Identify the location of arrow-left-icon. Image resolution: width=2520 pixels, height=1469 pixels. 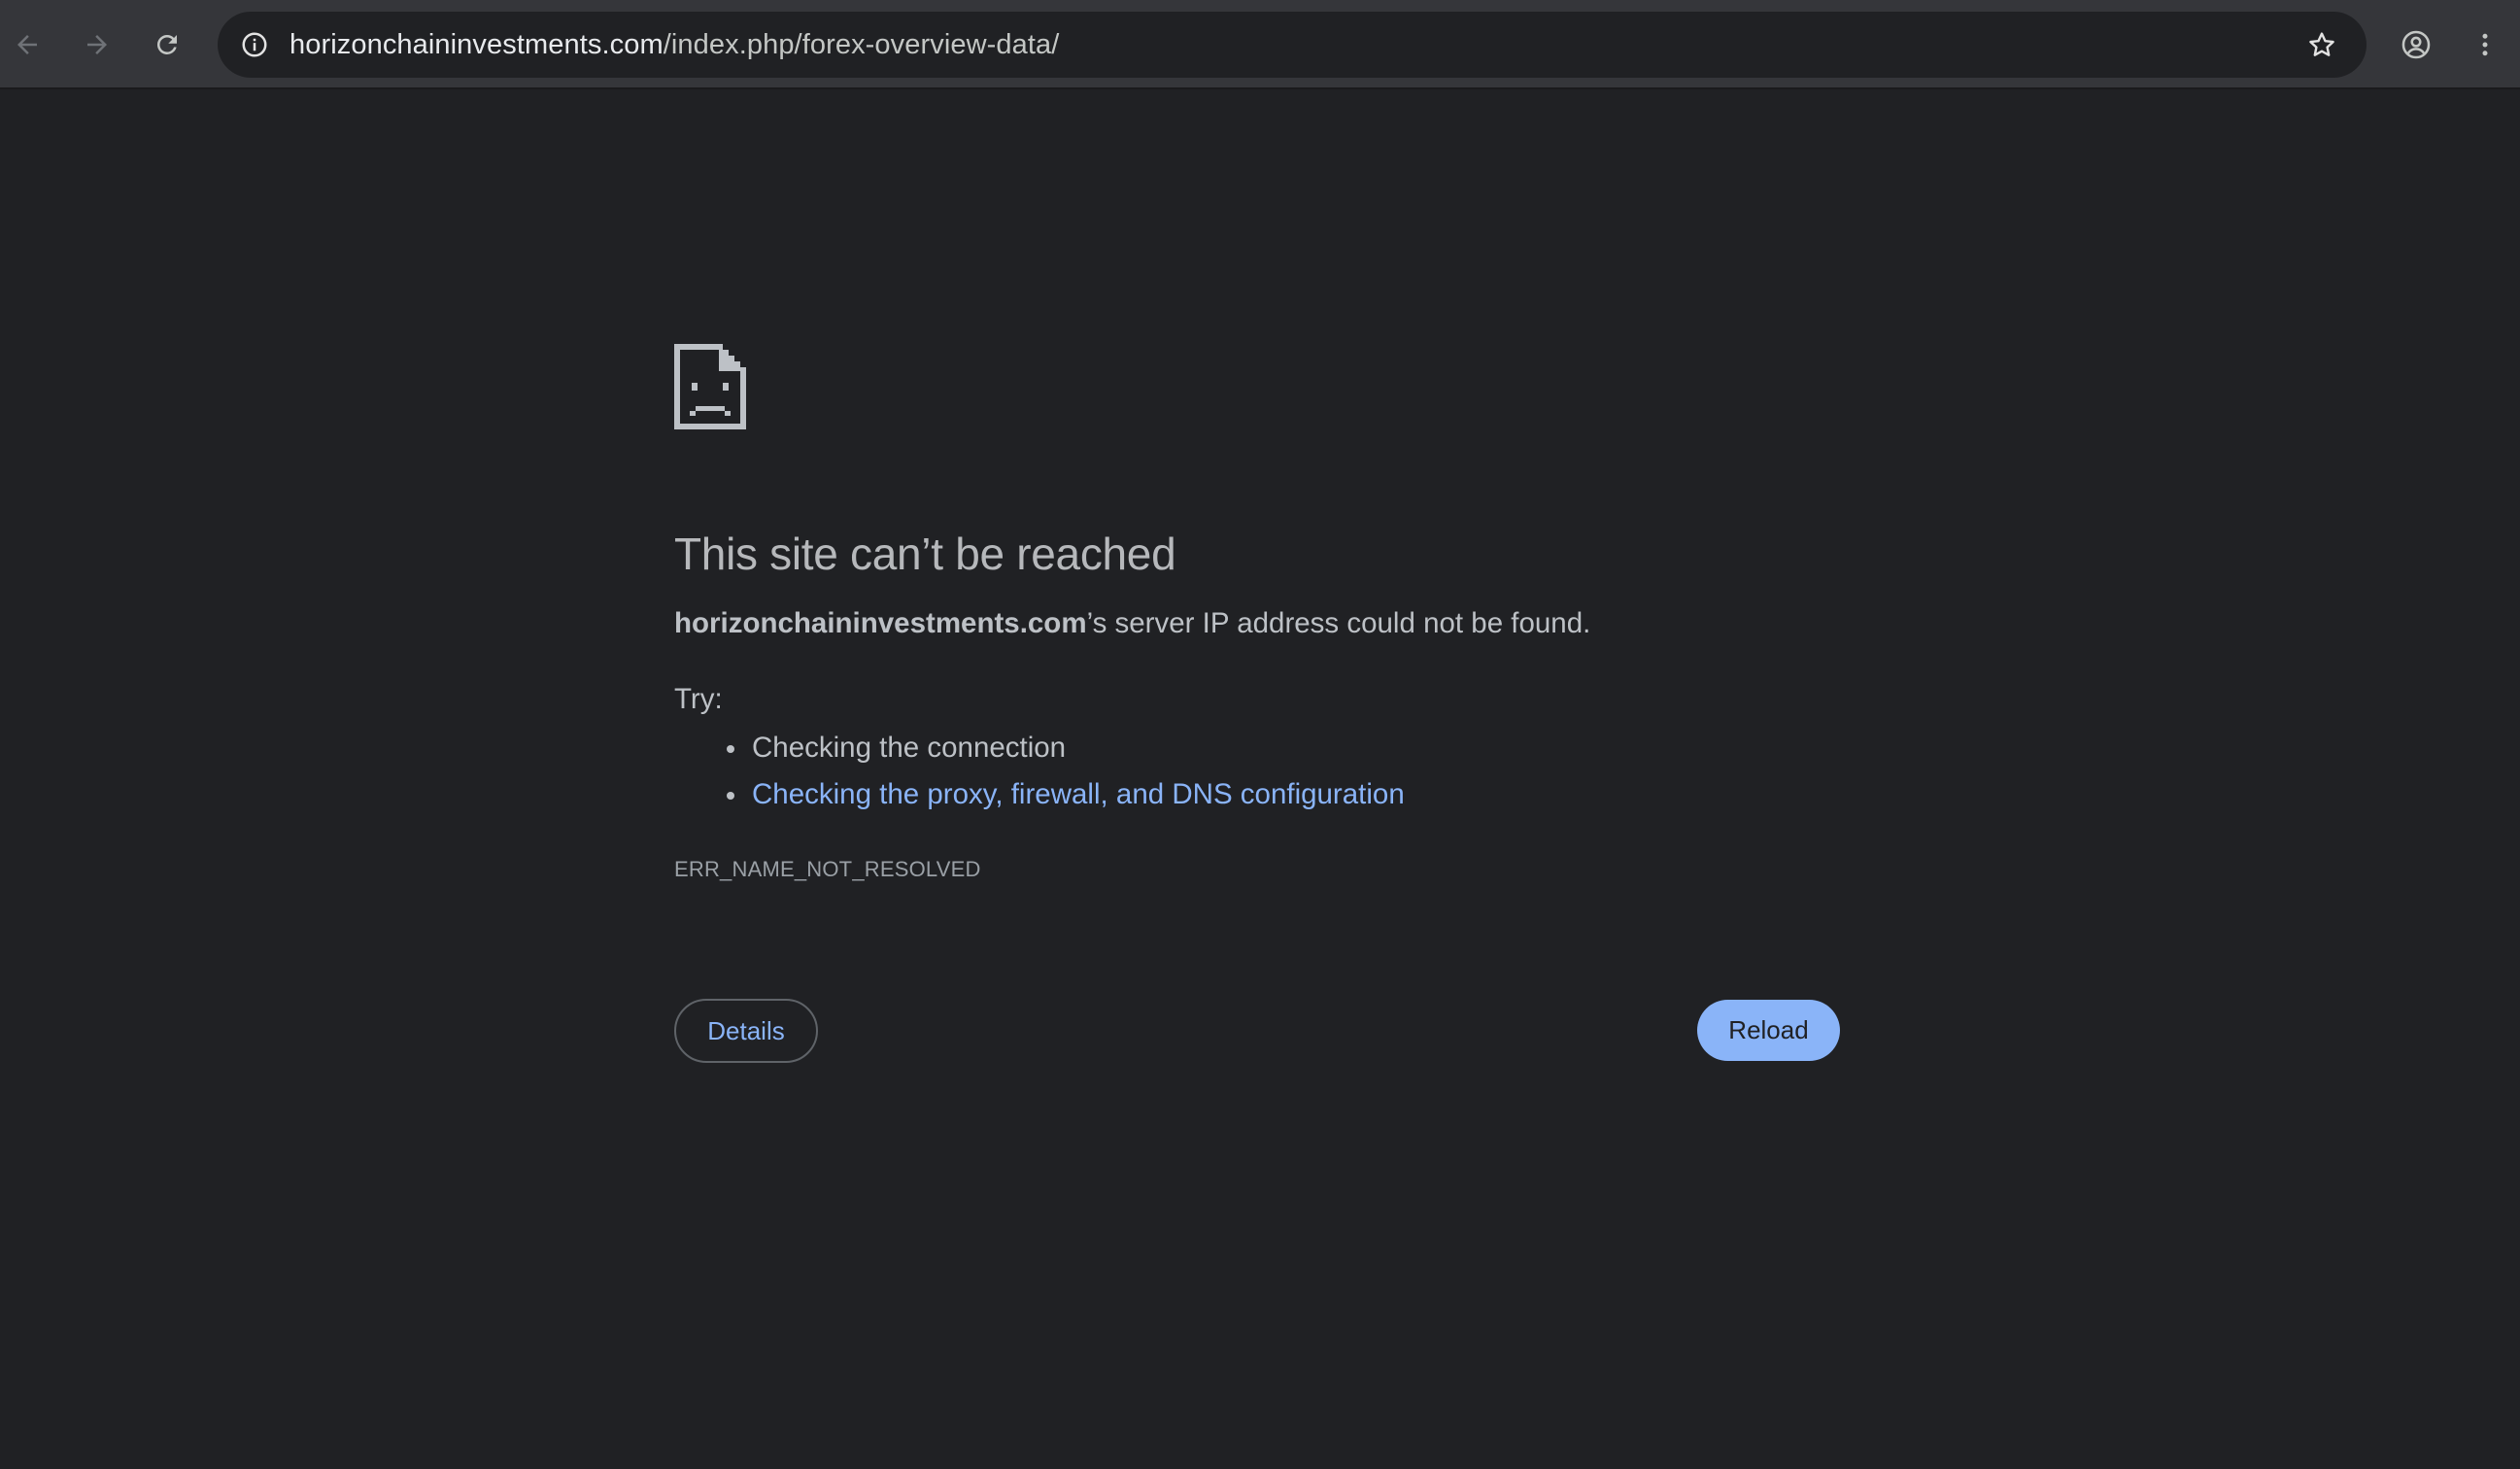
(27, 44).